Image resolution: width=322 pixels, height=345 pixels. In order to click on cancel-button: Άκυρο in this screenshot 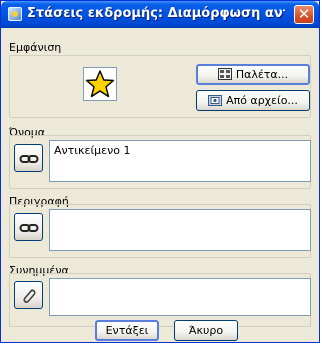, I will do `click(206, 330)`.